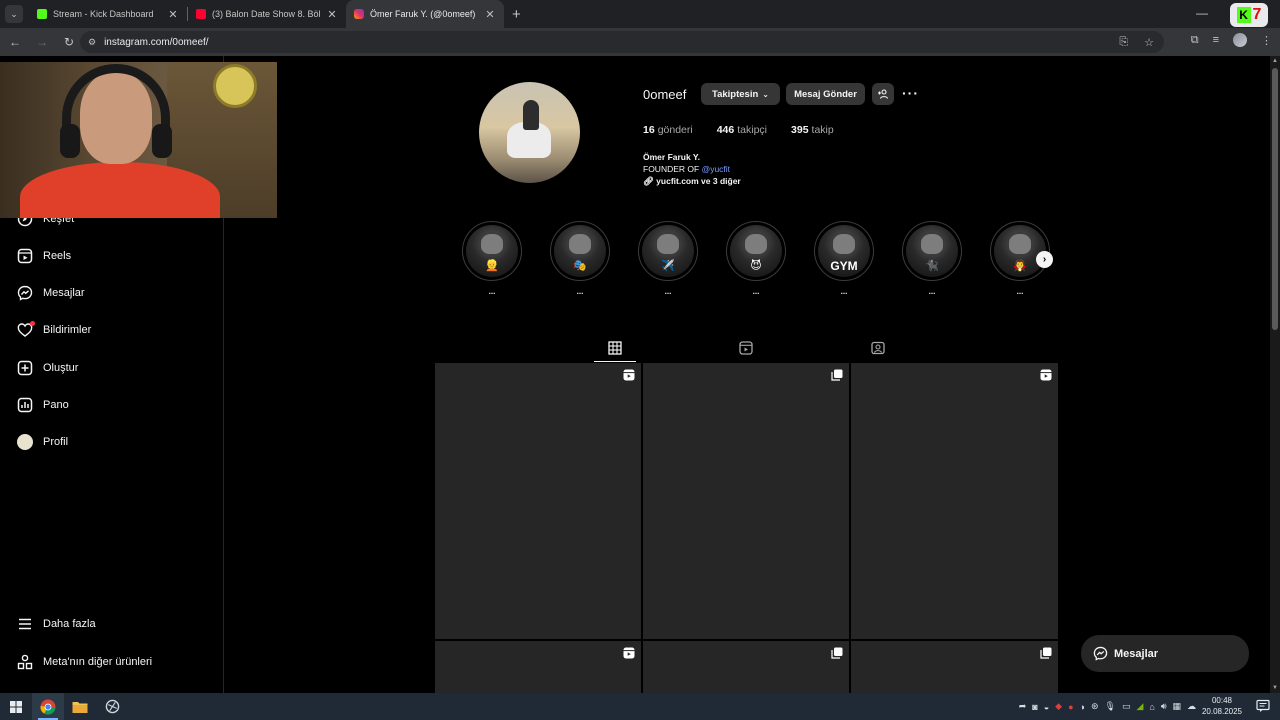 The image size is (1280, 720). Describe the element at coordinates (1195, 40) in the screenshot. I see `extensions-icon: ⧉` at that location.